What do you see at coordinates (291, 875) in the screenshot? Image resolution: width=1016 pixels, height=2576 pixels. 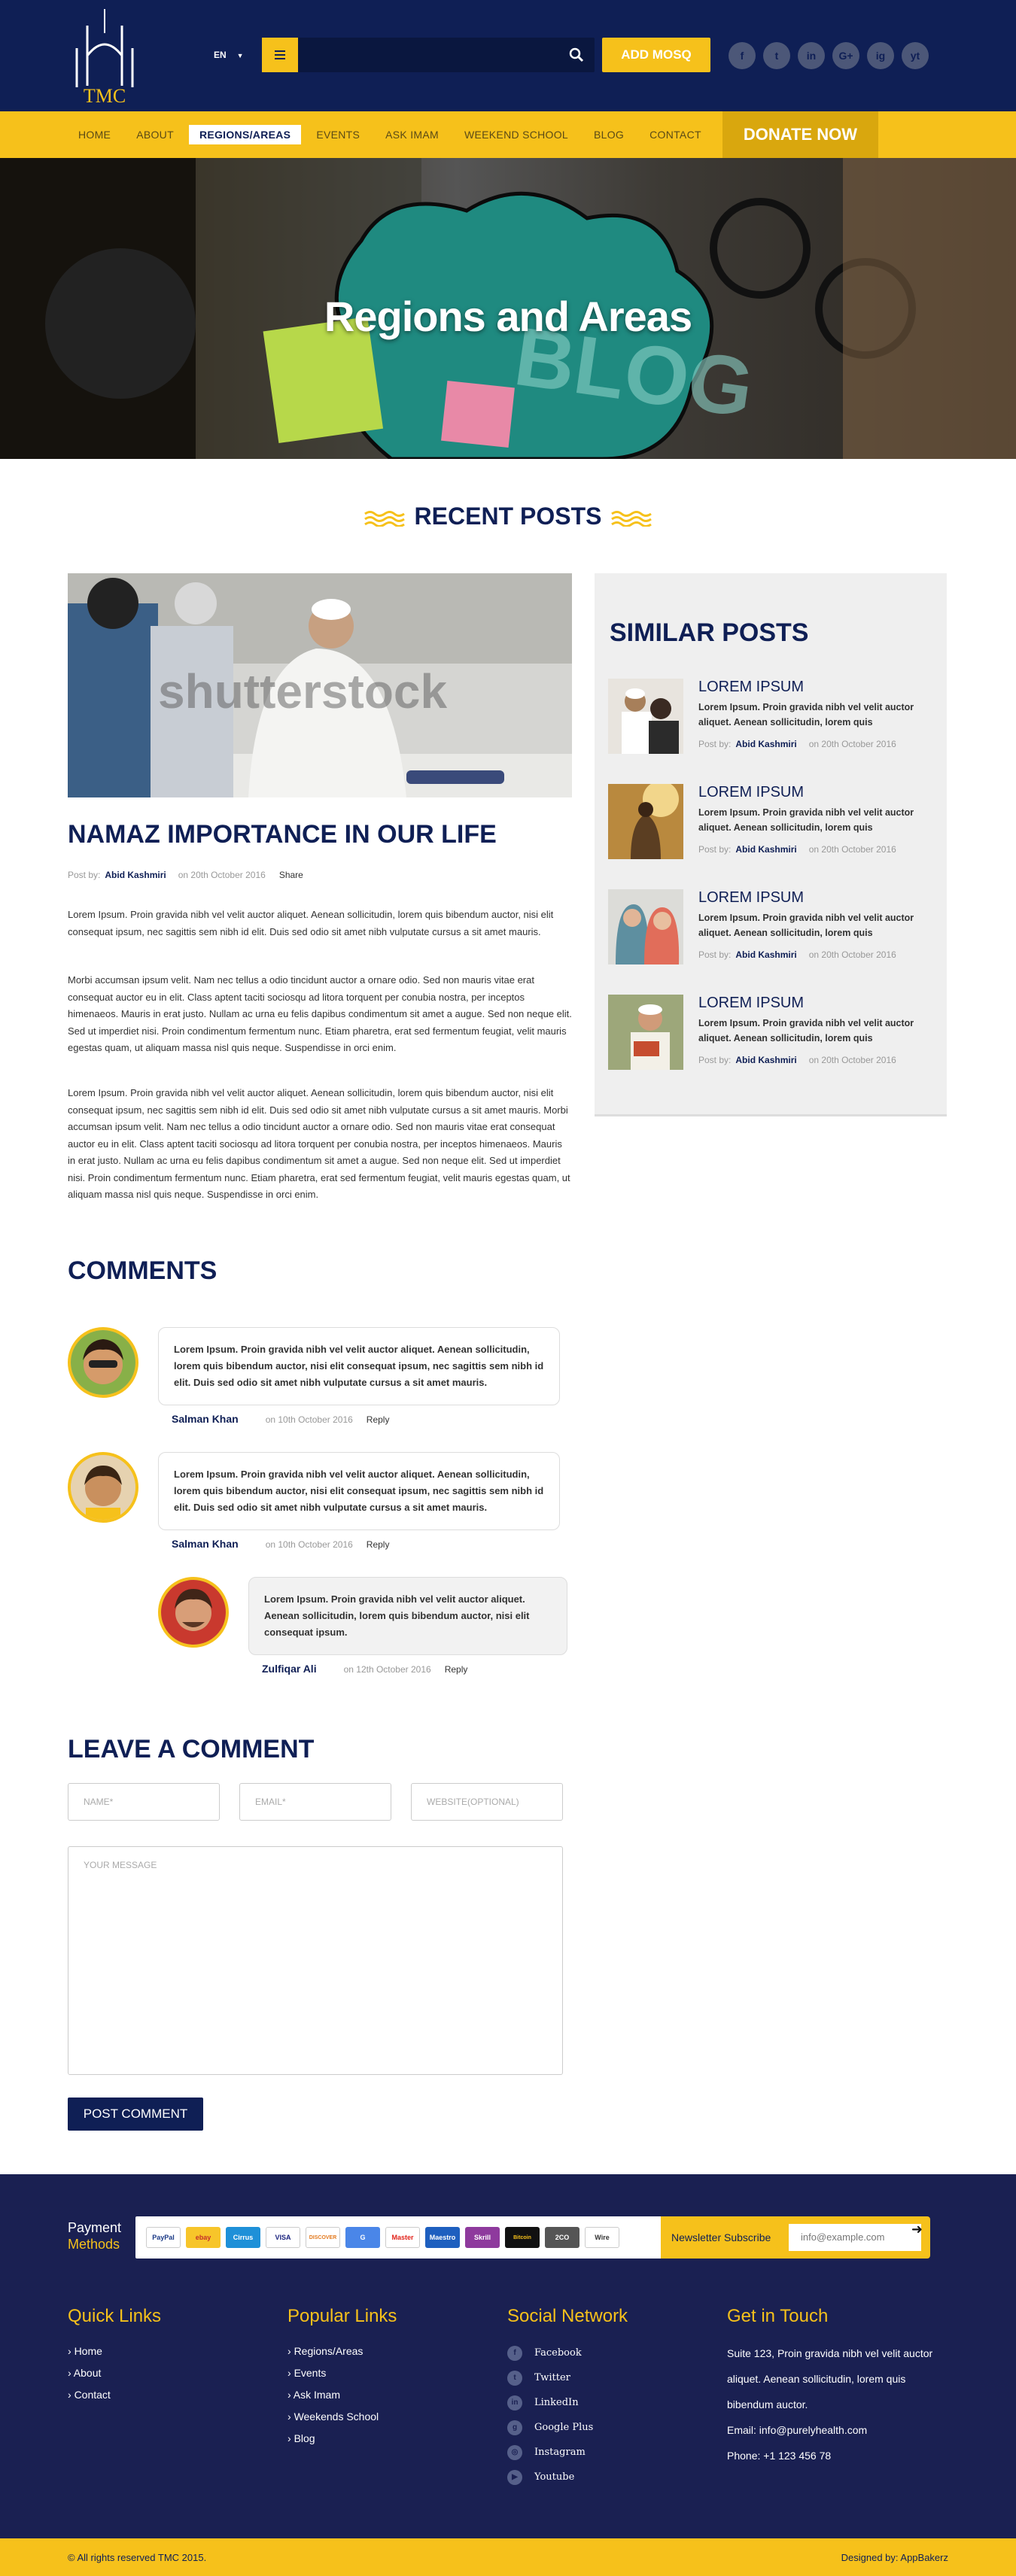 I see `share-link: Share` at bounding box center [291, 875].